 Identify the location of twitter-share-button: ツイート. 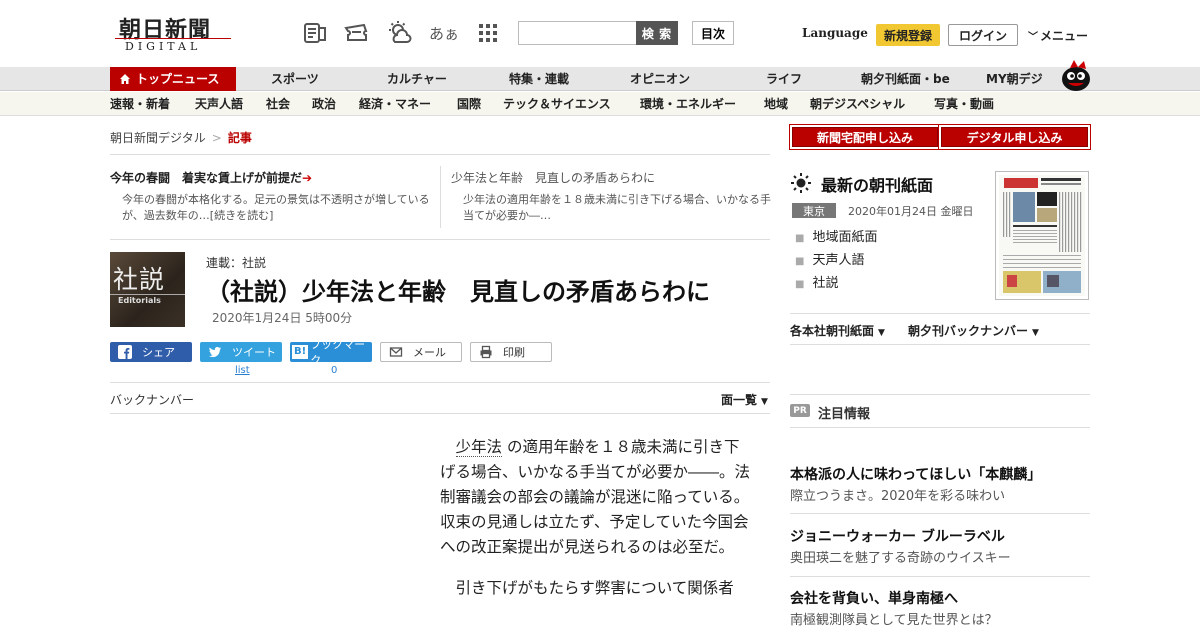
(241, 352).